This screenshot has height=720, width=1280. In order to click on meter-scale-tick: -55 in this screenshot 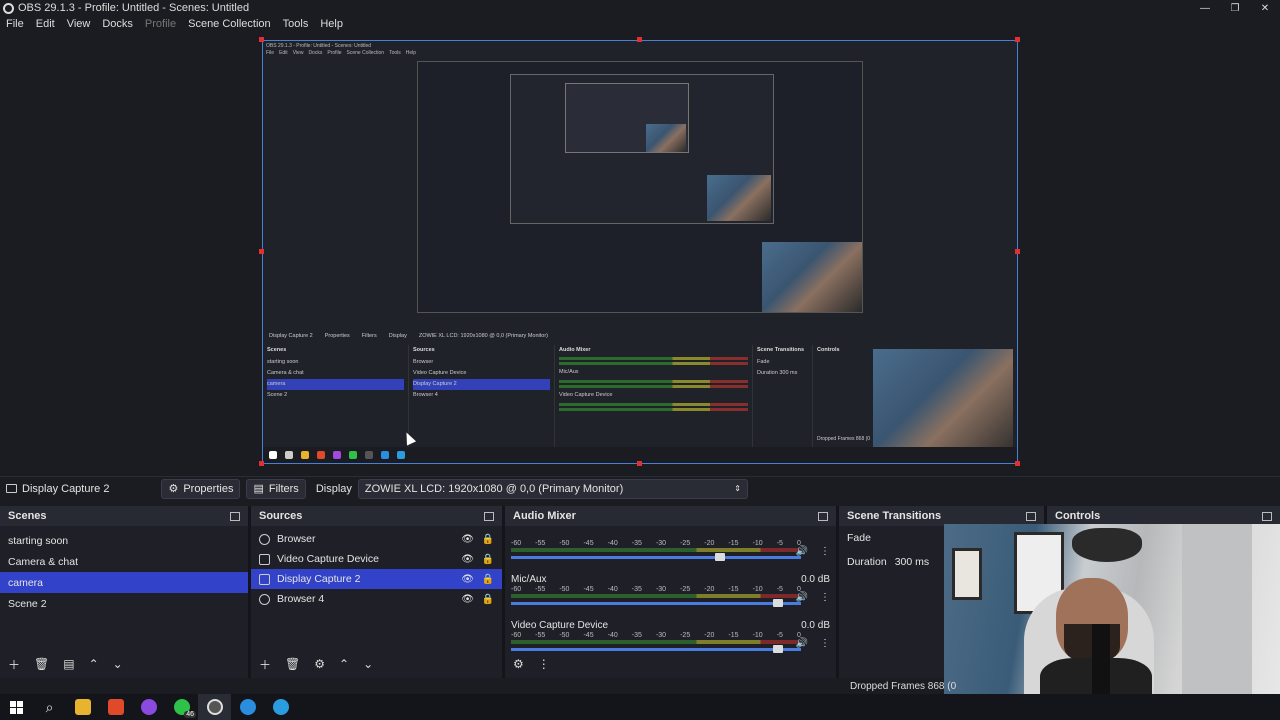, I will do `click(540, 589)`.